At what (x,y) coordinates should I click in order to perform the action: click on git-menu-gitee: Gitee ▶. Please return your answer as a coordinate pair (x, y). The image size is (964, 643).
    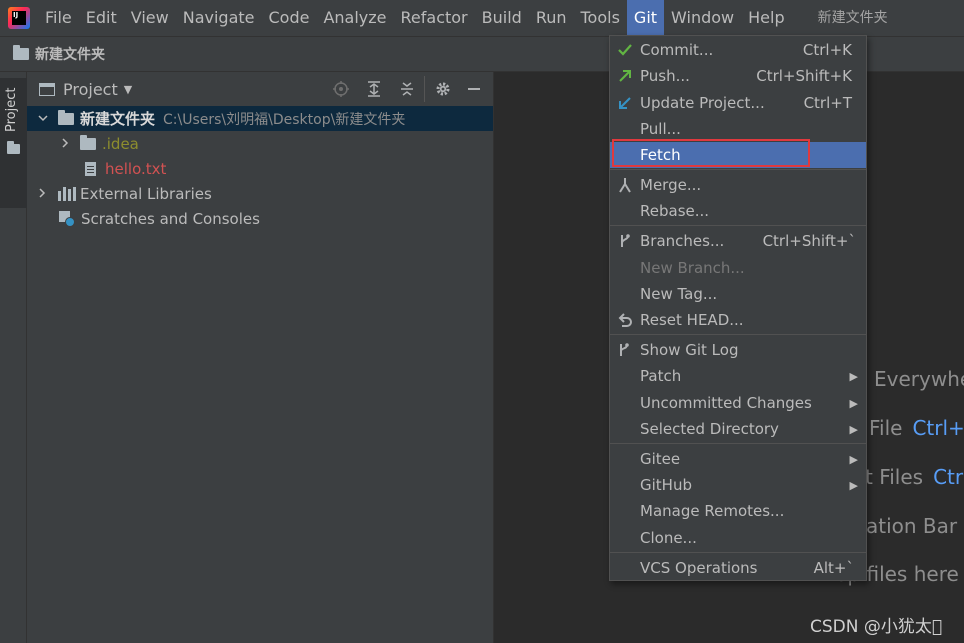
    Looking at the image, I should click on (738, 459).